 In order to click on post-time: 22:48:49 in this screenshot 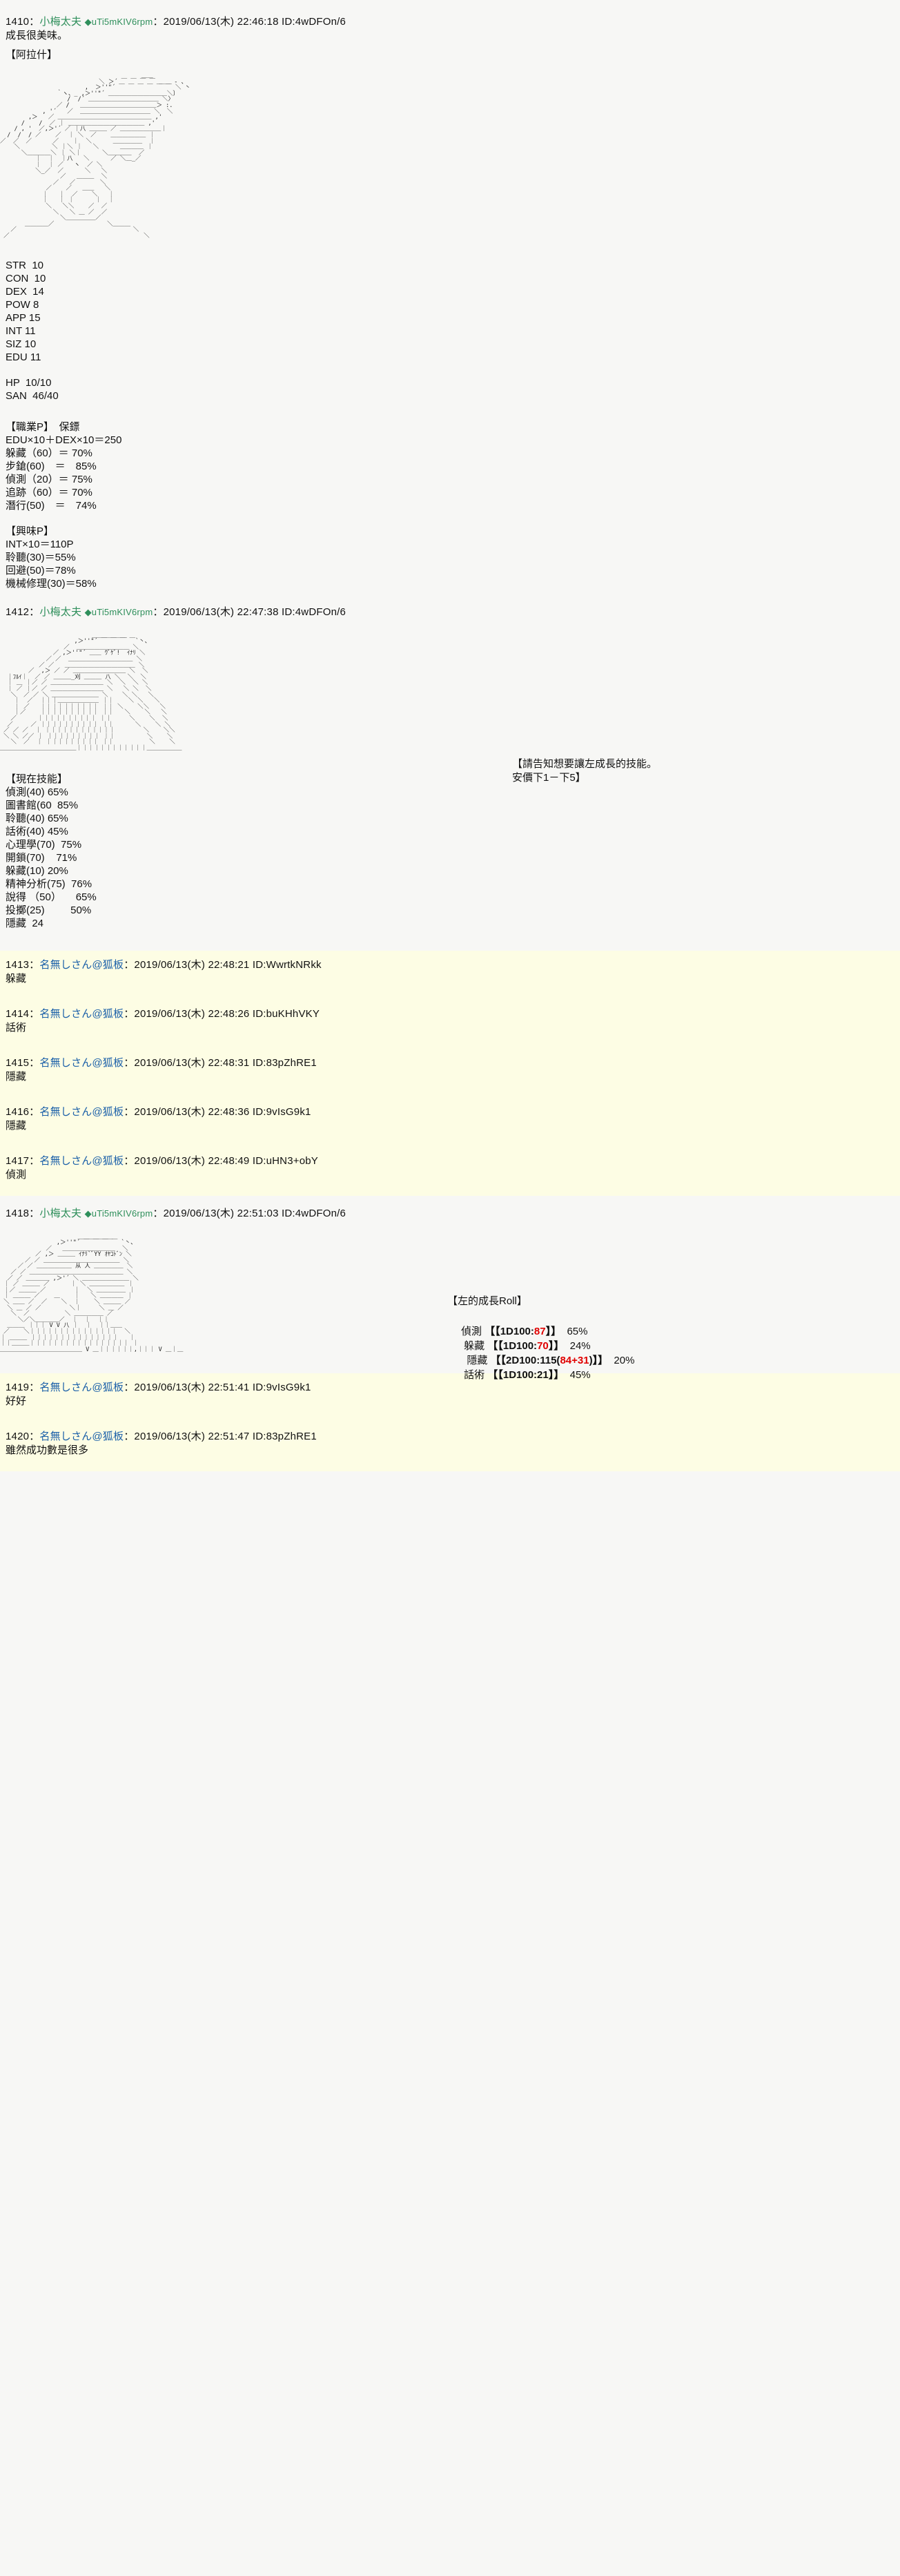, I will do `click(229, 1161)`.